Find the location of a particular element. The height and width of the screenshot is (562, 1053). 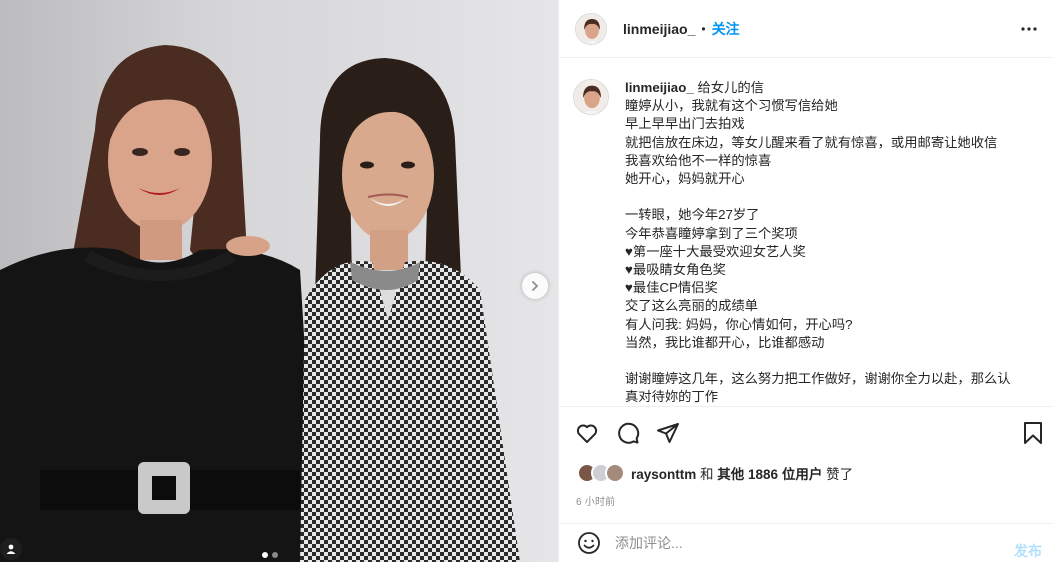

share-button is located at coordinates (668, 434).